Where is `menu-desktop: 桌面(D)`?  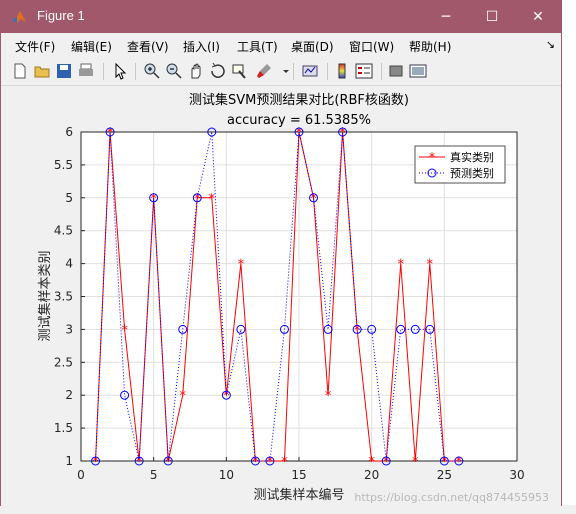
menu-desktop: 桌面(D) is located at coordinates (312, 46).